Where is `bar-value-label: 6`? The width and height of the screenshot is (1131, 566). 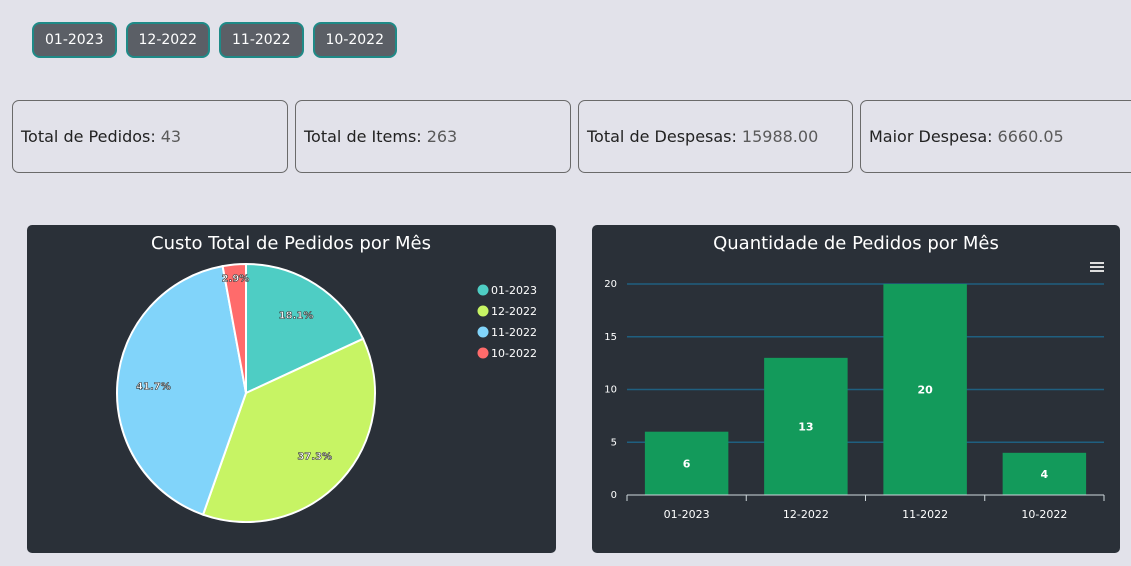 bar-value-label: 6 is located at coordinates (687, 463).